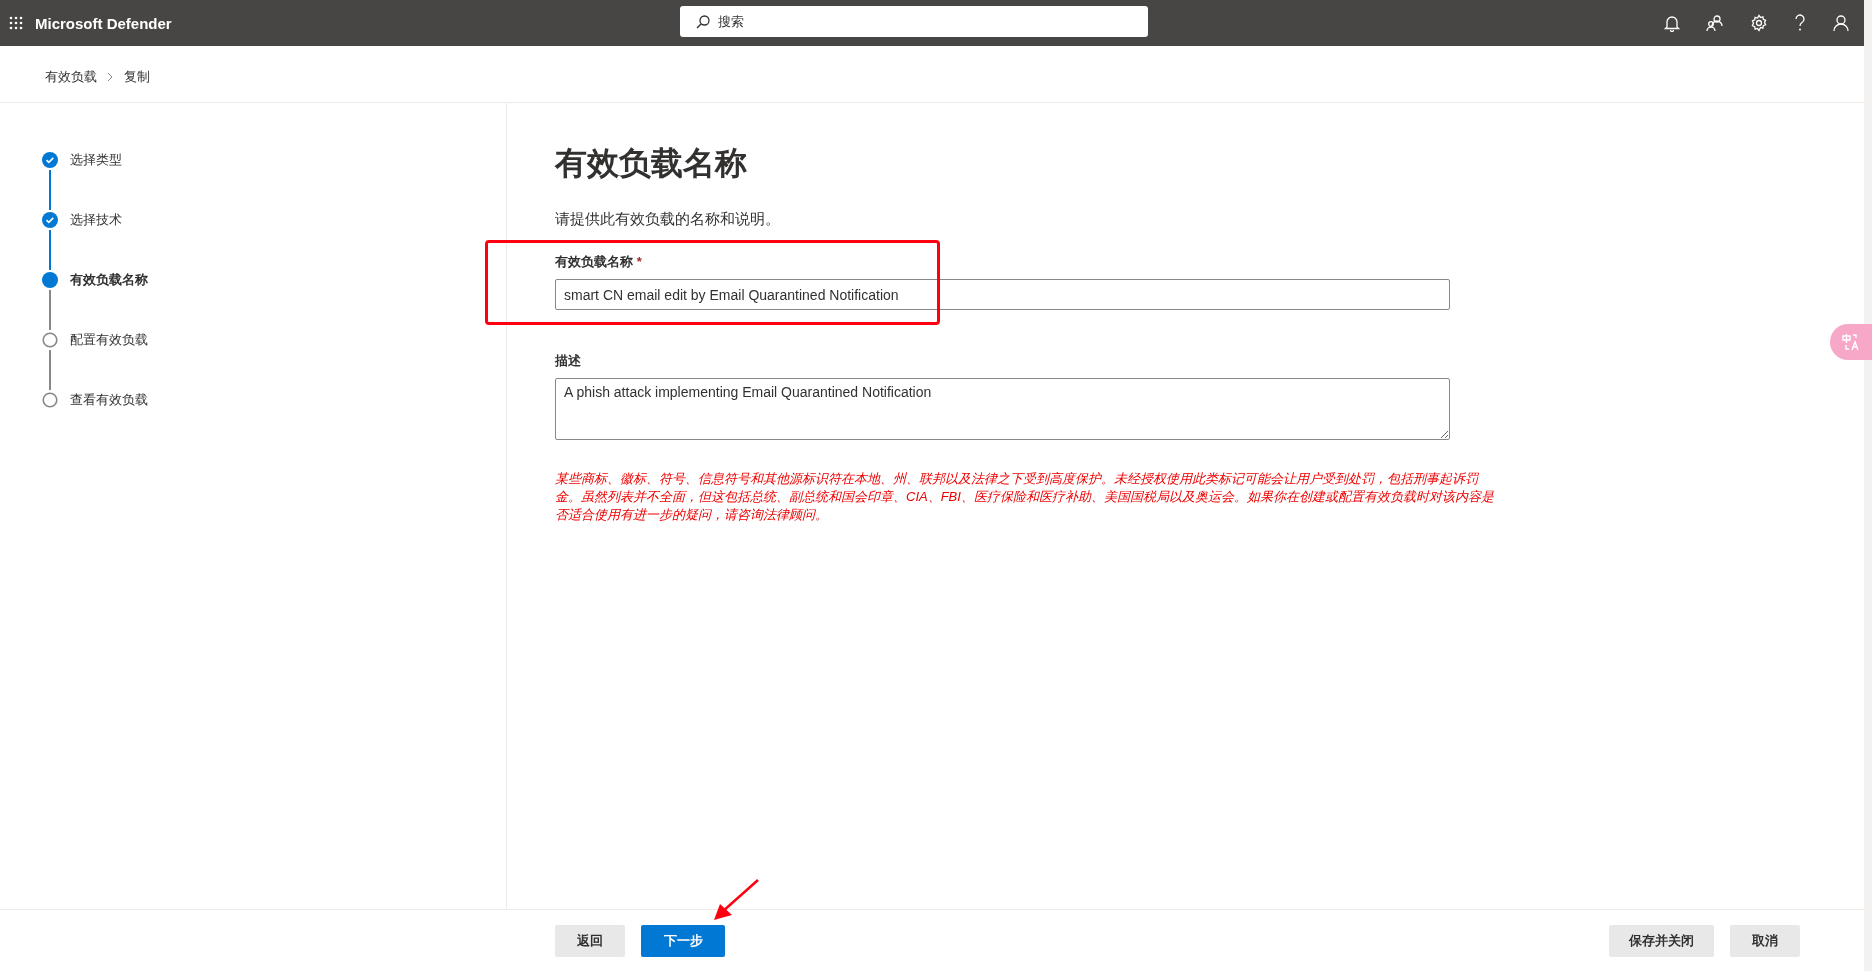 The image size is (1872, 971). What do you see at coordinates (103, 23) in the screenshot?
I see `app-title: Microsoft Defender` at bounding box center [103, 23].